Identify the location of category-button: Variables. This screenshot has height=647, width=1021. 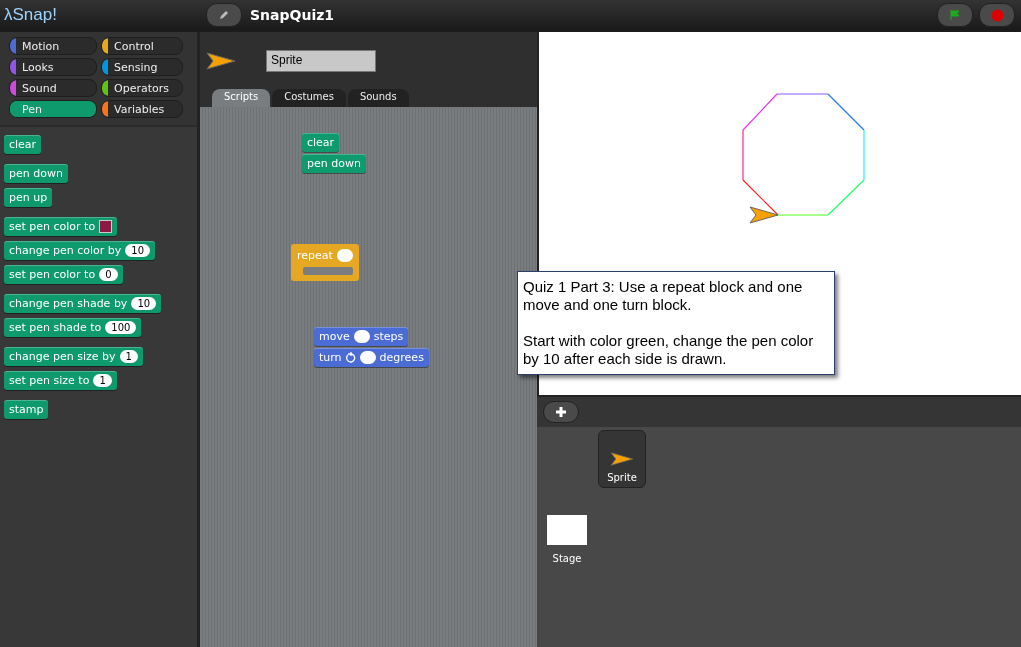
(142, 109).